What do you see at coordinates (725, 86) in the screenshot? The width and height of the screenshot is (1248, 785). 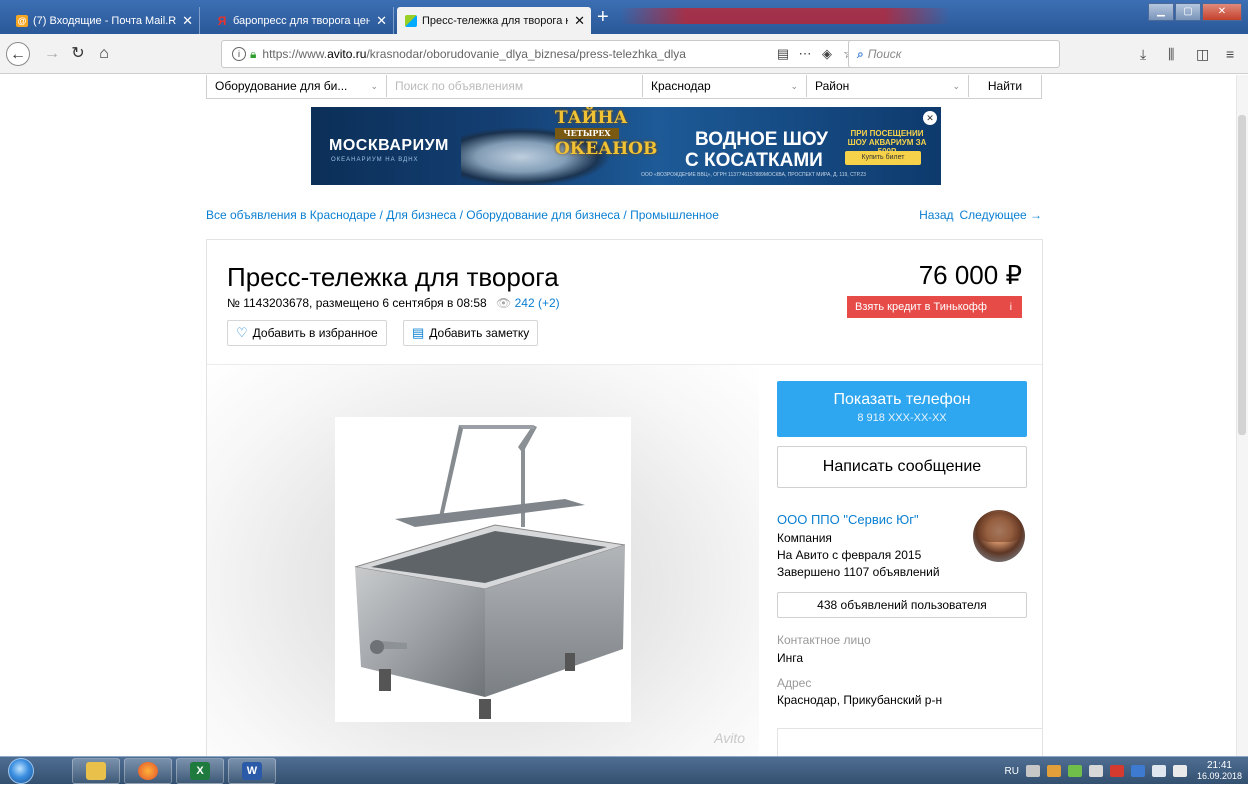 I see `city-select: Краснодар ⌄` at bounding box center [725, 86].